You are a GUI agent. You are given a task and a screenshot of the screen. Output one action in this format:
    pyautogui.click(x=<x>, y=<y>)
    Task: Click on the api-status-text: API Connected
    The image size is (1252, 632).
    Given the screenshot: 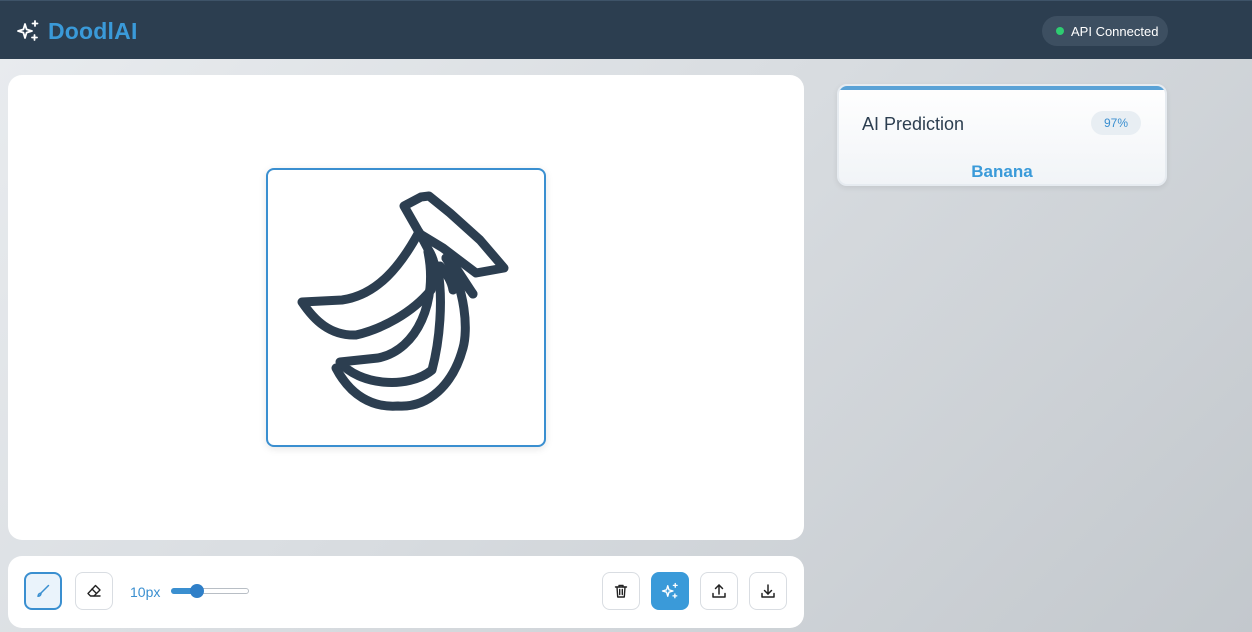 What is the action you would take?
    pyautogui.click(x=1115, y=31)
    